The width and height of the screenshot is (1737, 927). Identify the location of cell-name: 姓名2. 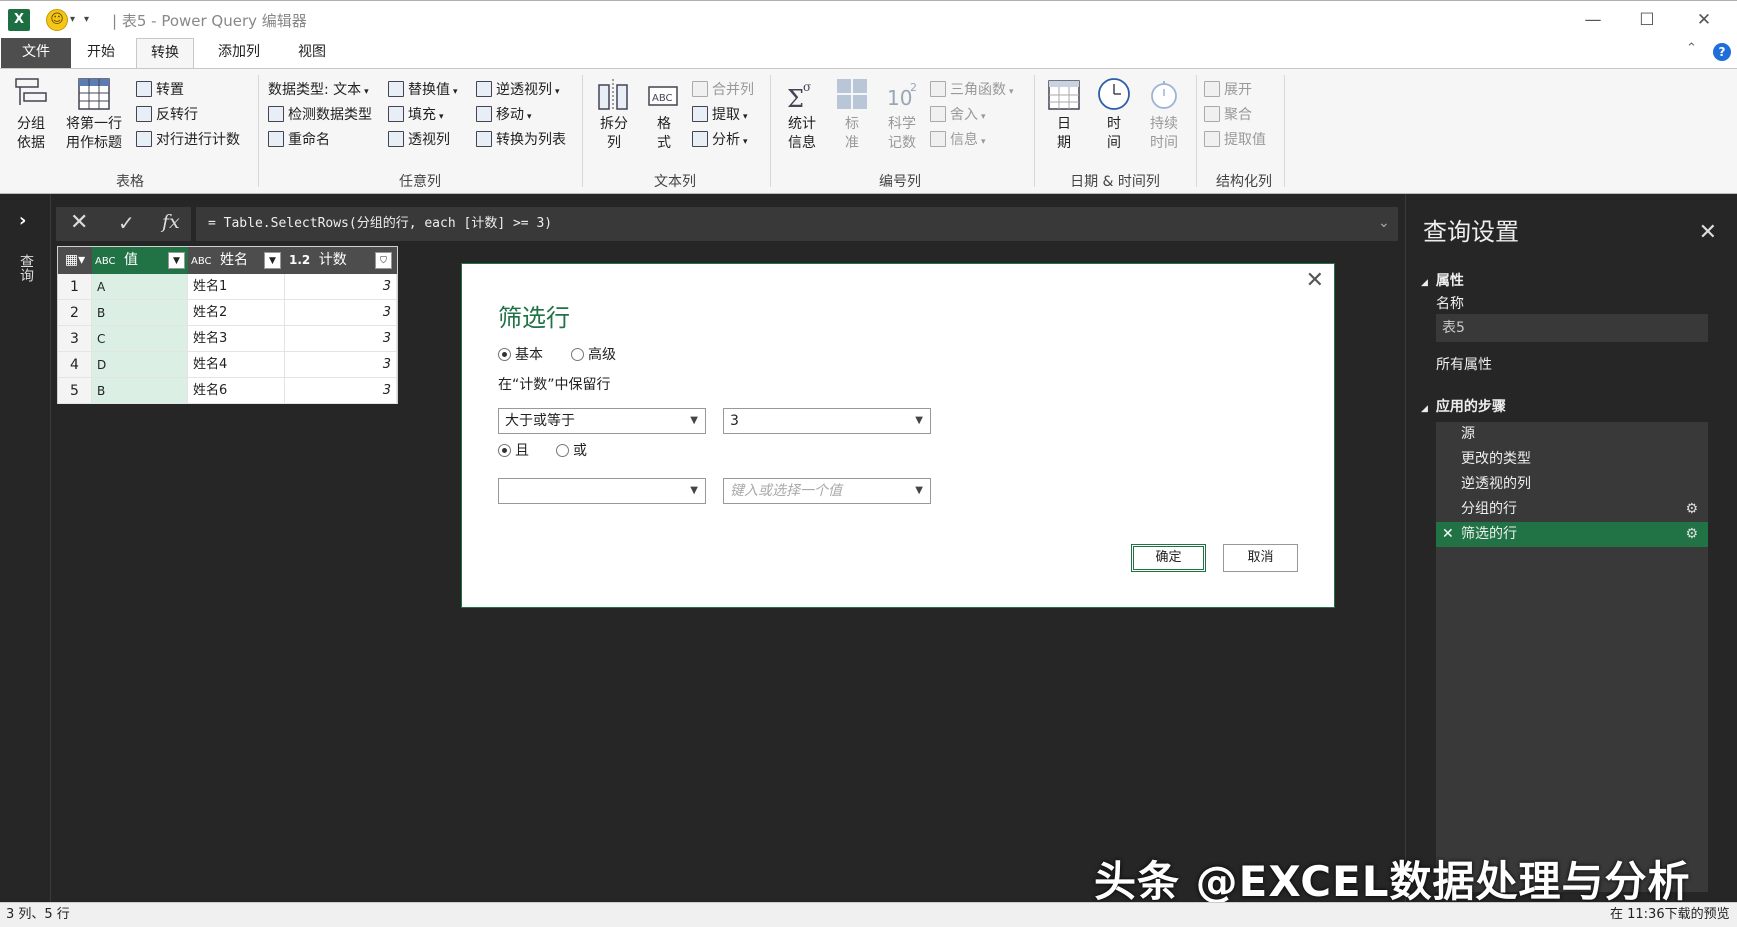
(236, 313).